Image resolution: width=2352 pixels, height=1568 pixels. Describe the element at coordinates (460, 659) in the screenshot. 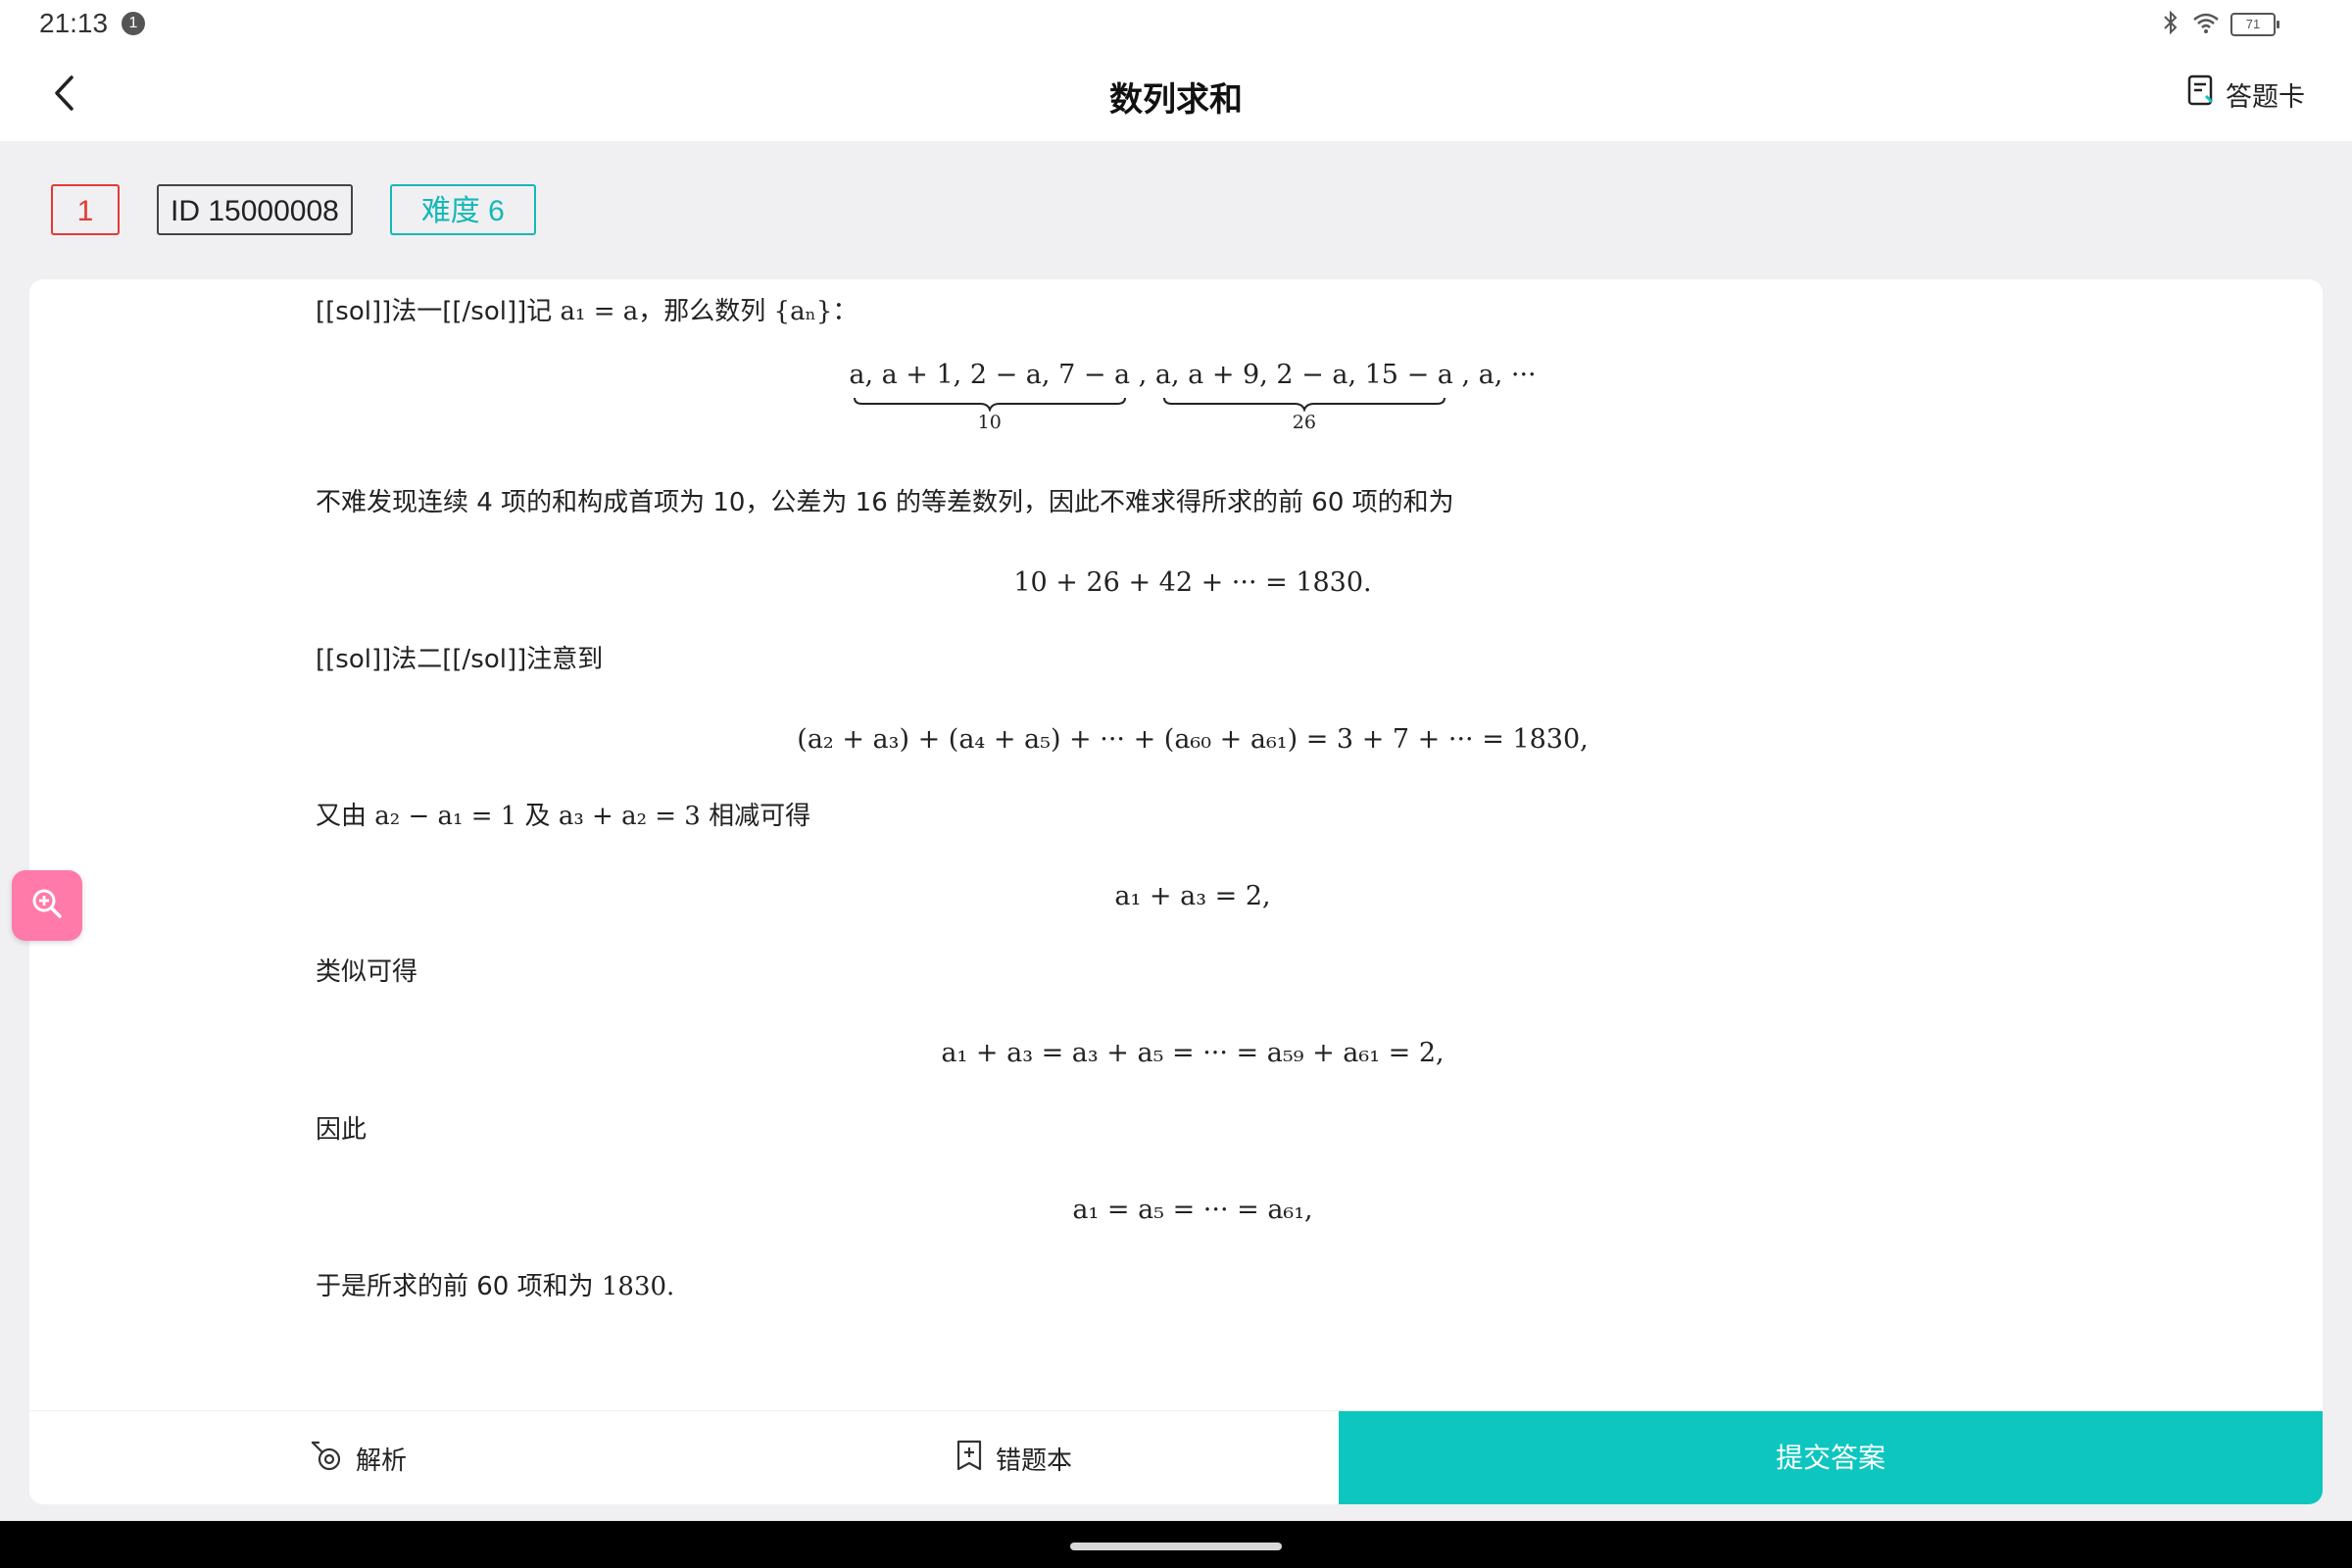

I see `solution-paragraph: [[sol]]法二[[/sol]]注意到` at that location.